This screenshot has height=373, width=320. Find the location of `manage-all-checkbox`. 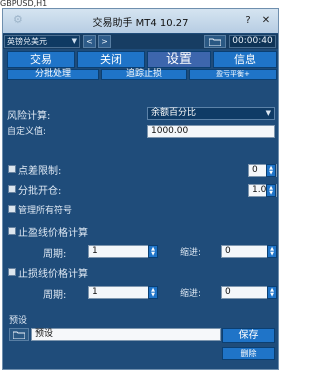

manage-all-checkbox is located at coordinates (12, 209).